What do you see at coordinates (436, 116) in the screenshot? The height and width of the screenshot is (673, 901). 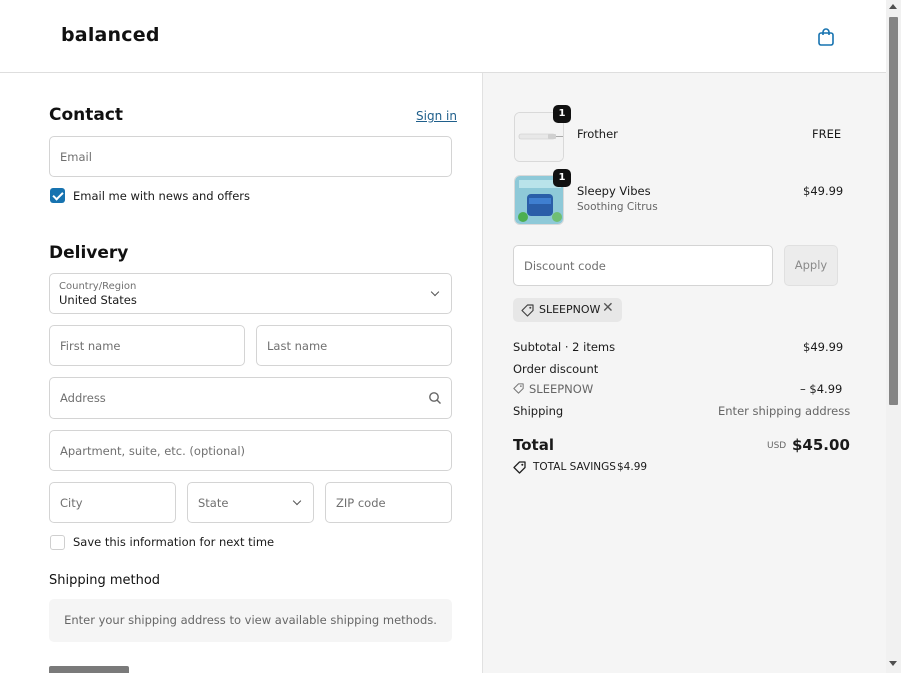 I see `sign-in-link: Sign in` at bounding box center [436, 116].